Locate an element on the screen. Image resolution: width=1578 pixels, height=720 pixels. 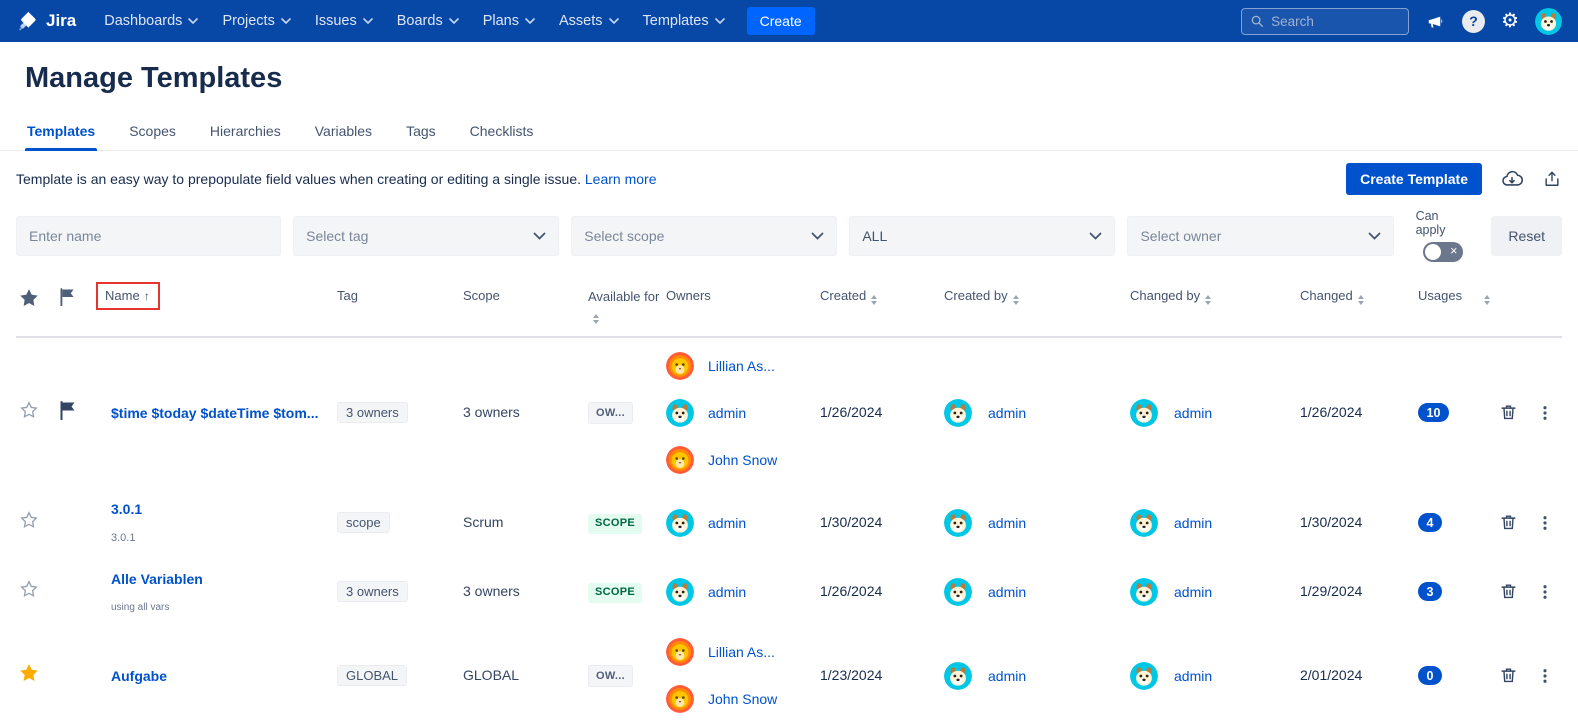
owner: admin is located at coordinates (743, 523).